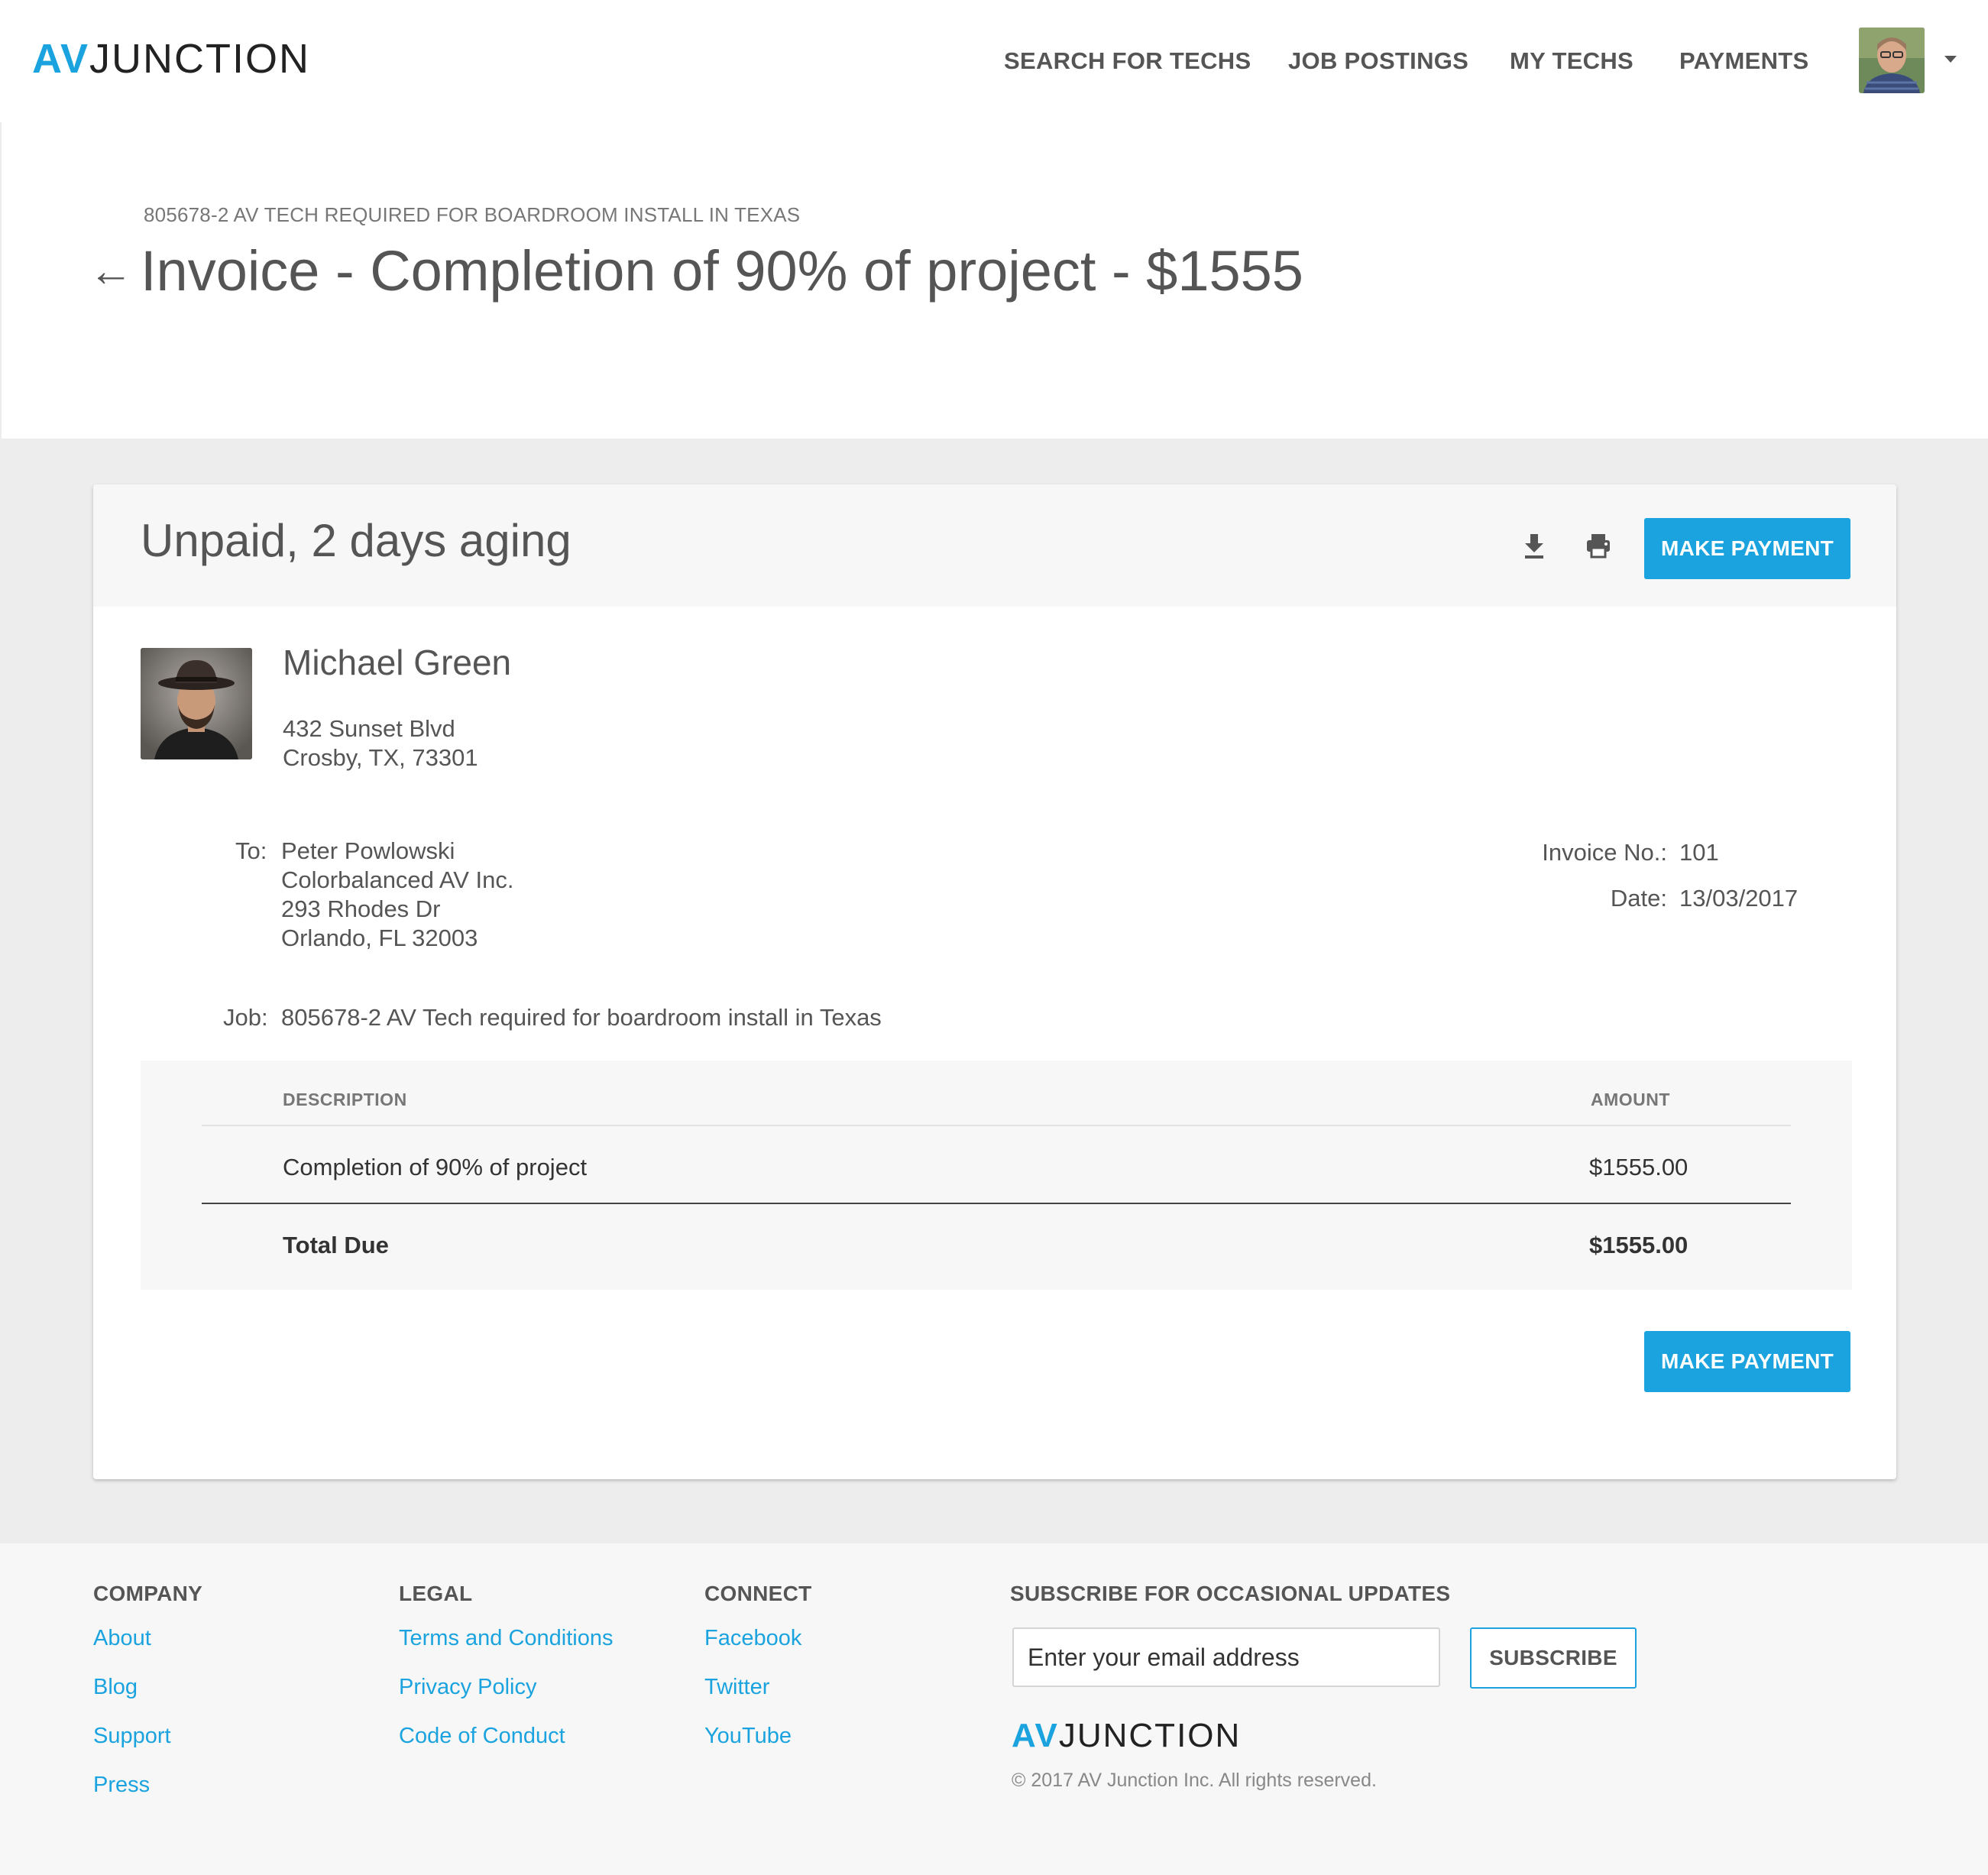 The height and width of the screenshot is (1875, 1988). I want to click on tech-name: Michael Green, so click(397, 662).